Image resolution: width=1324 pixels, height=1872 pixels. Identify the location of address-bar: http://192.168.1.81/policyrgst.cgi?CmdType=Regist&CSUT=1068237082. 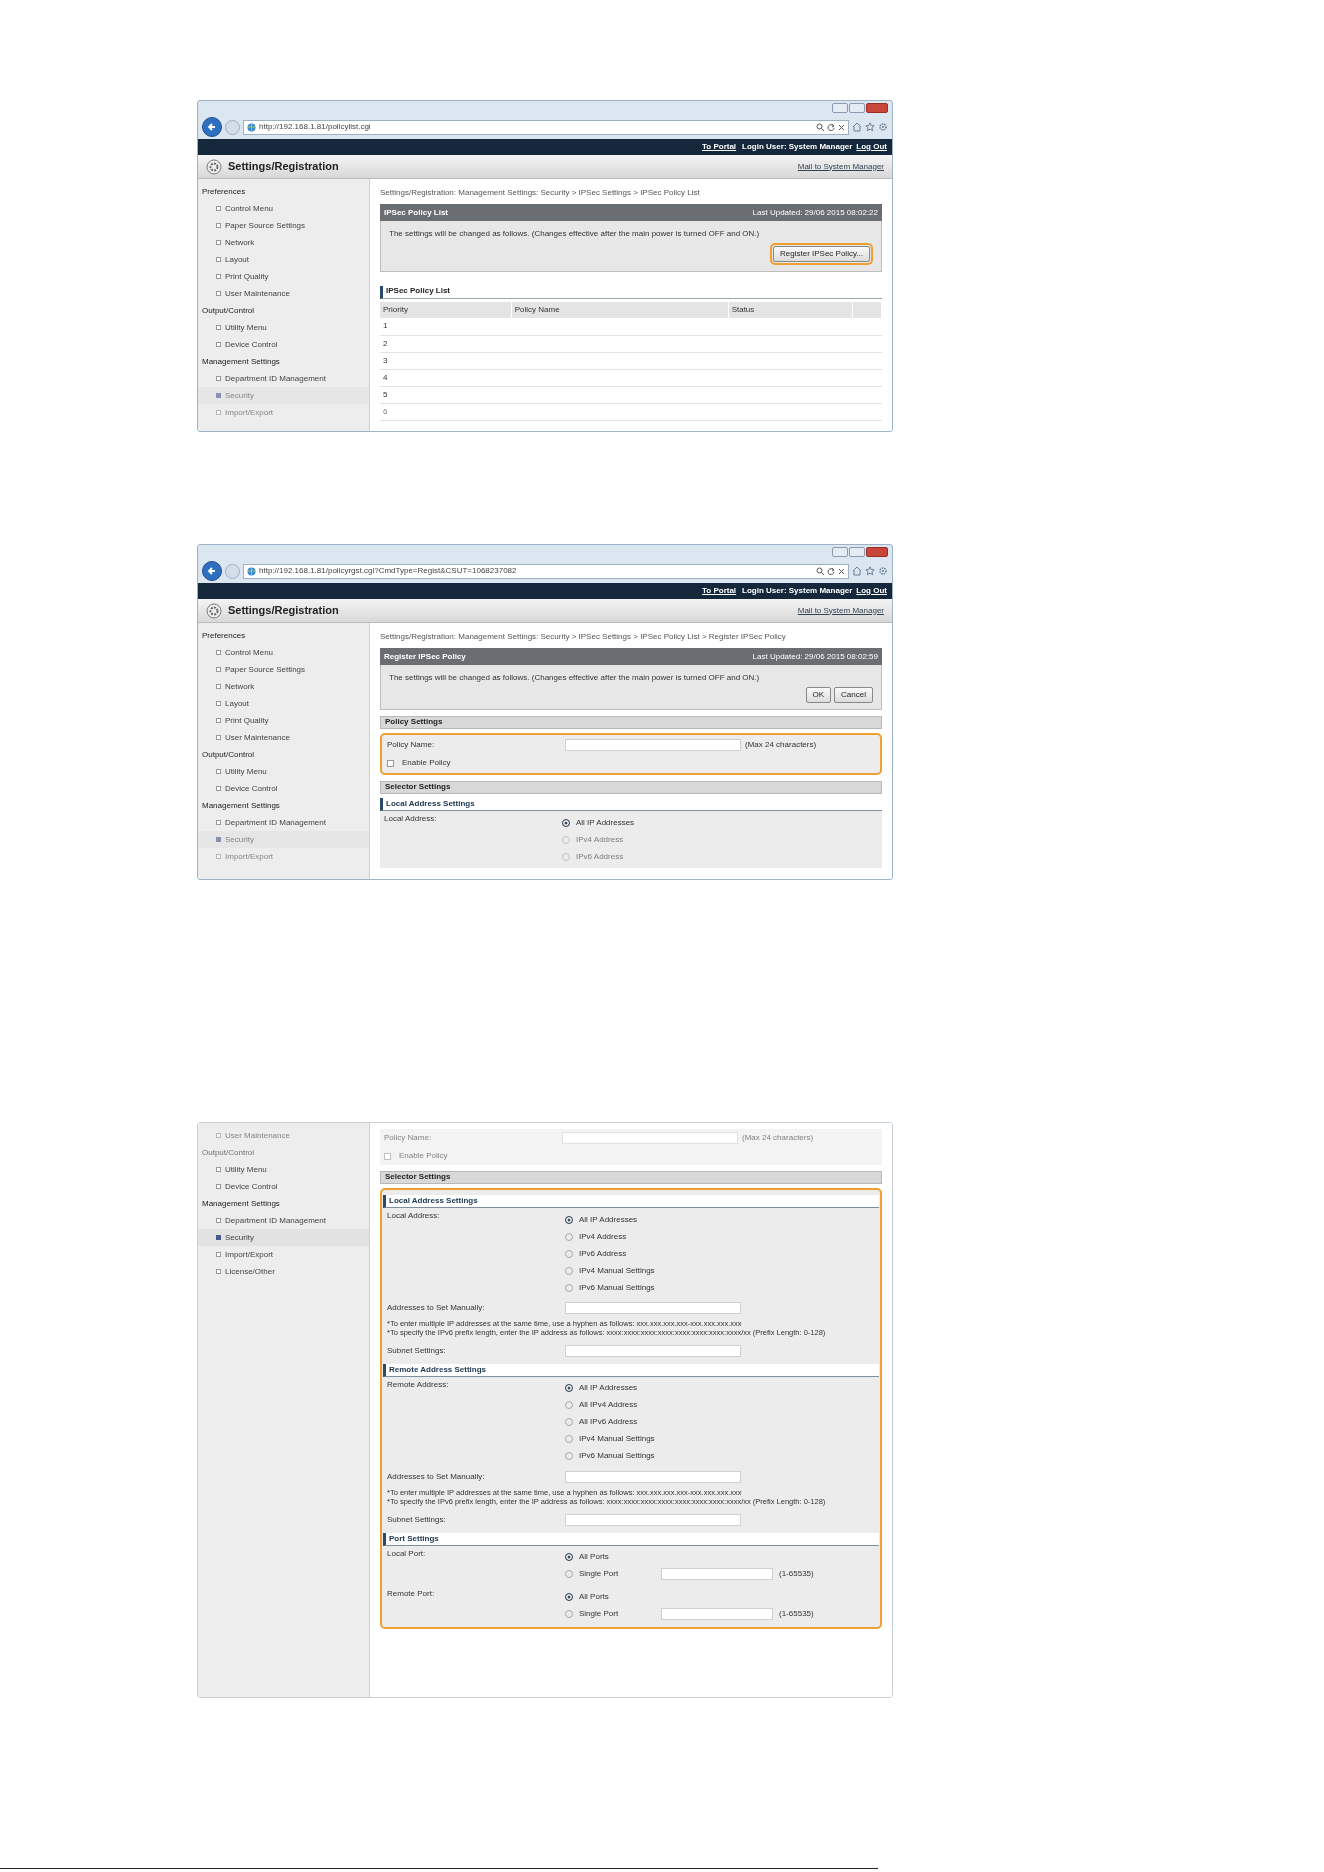
(546, 571).